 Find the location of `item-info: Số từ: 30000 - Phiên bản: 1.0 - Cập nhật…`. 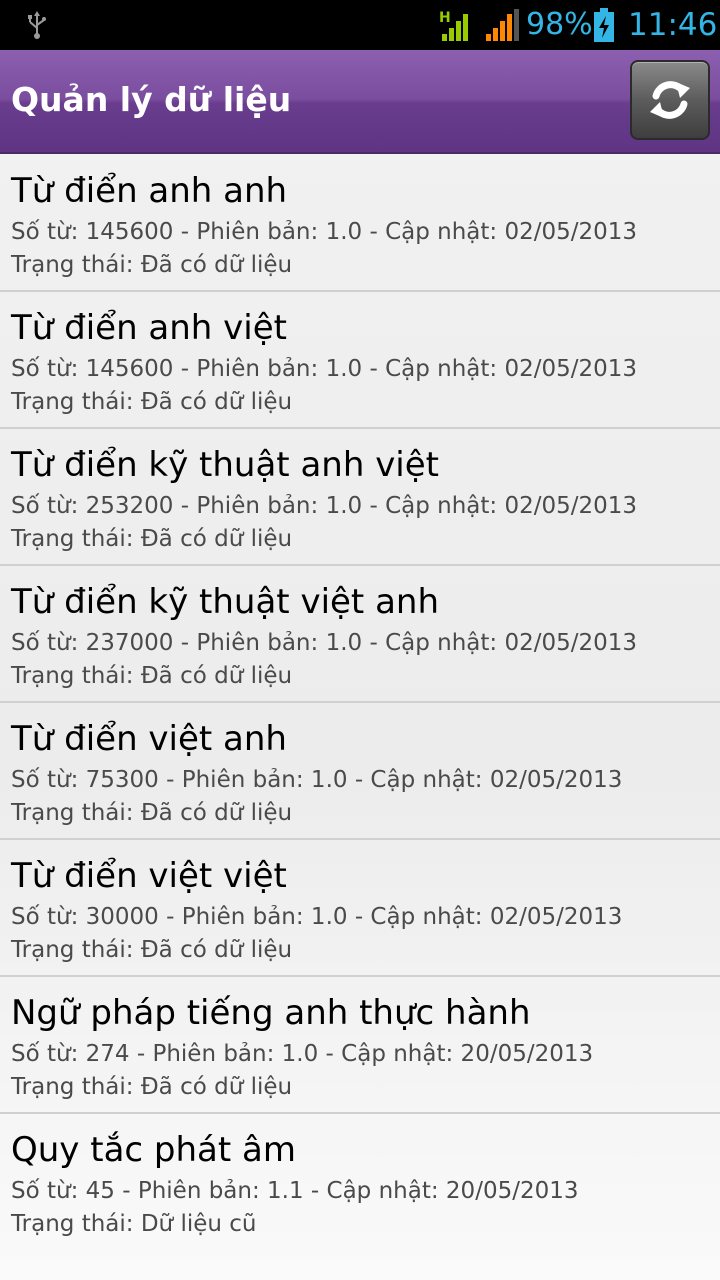

item-info: Số từ: 30000 - Phiên bản: 1.0 - Cập nhật… is located at coordinates (317, 917).